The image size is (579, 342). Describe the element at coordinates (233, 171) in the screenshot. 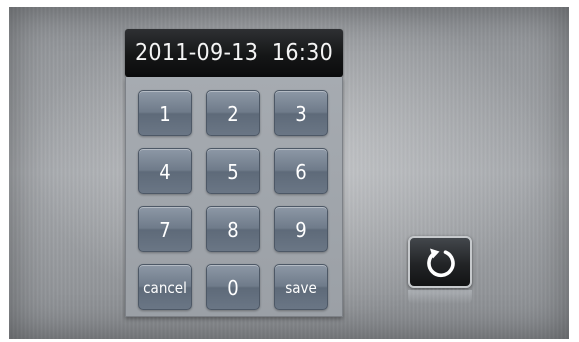

I see `key-5-button: 5` at that location.